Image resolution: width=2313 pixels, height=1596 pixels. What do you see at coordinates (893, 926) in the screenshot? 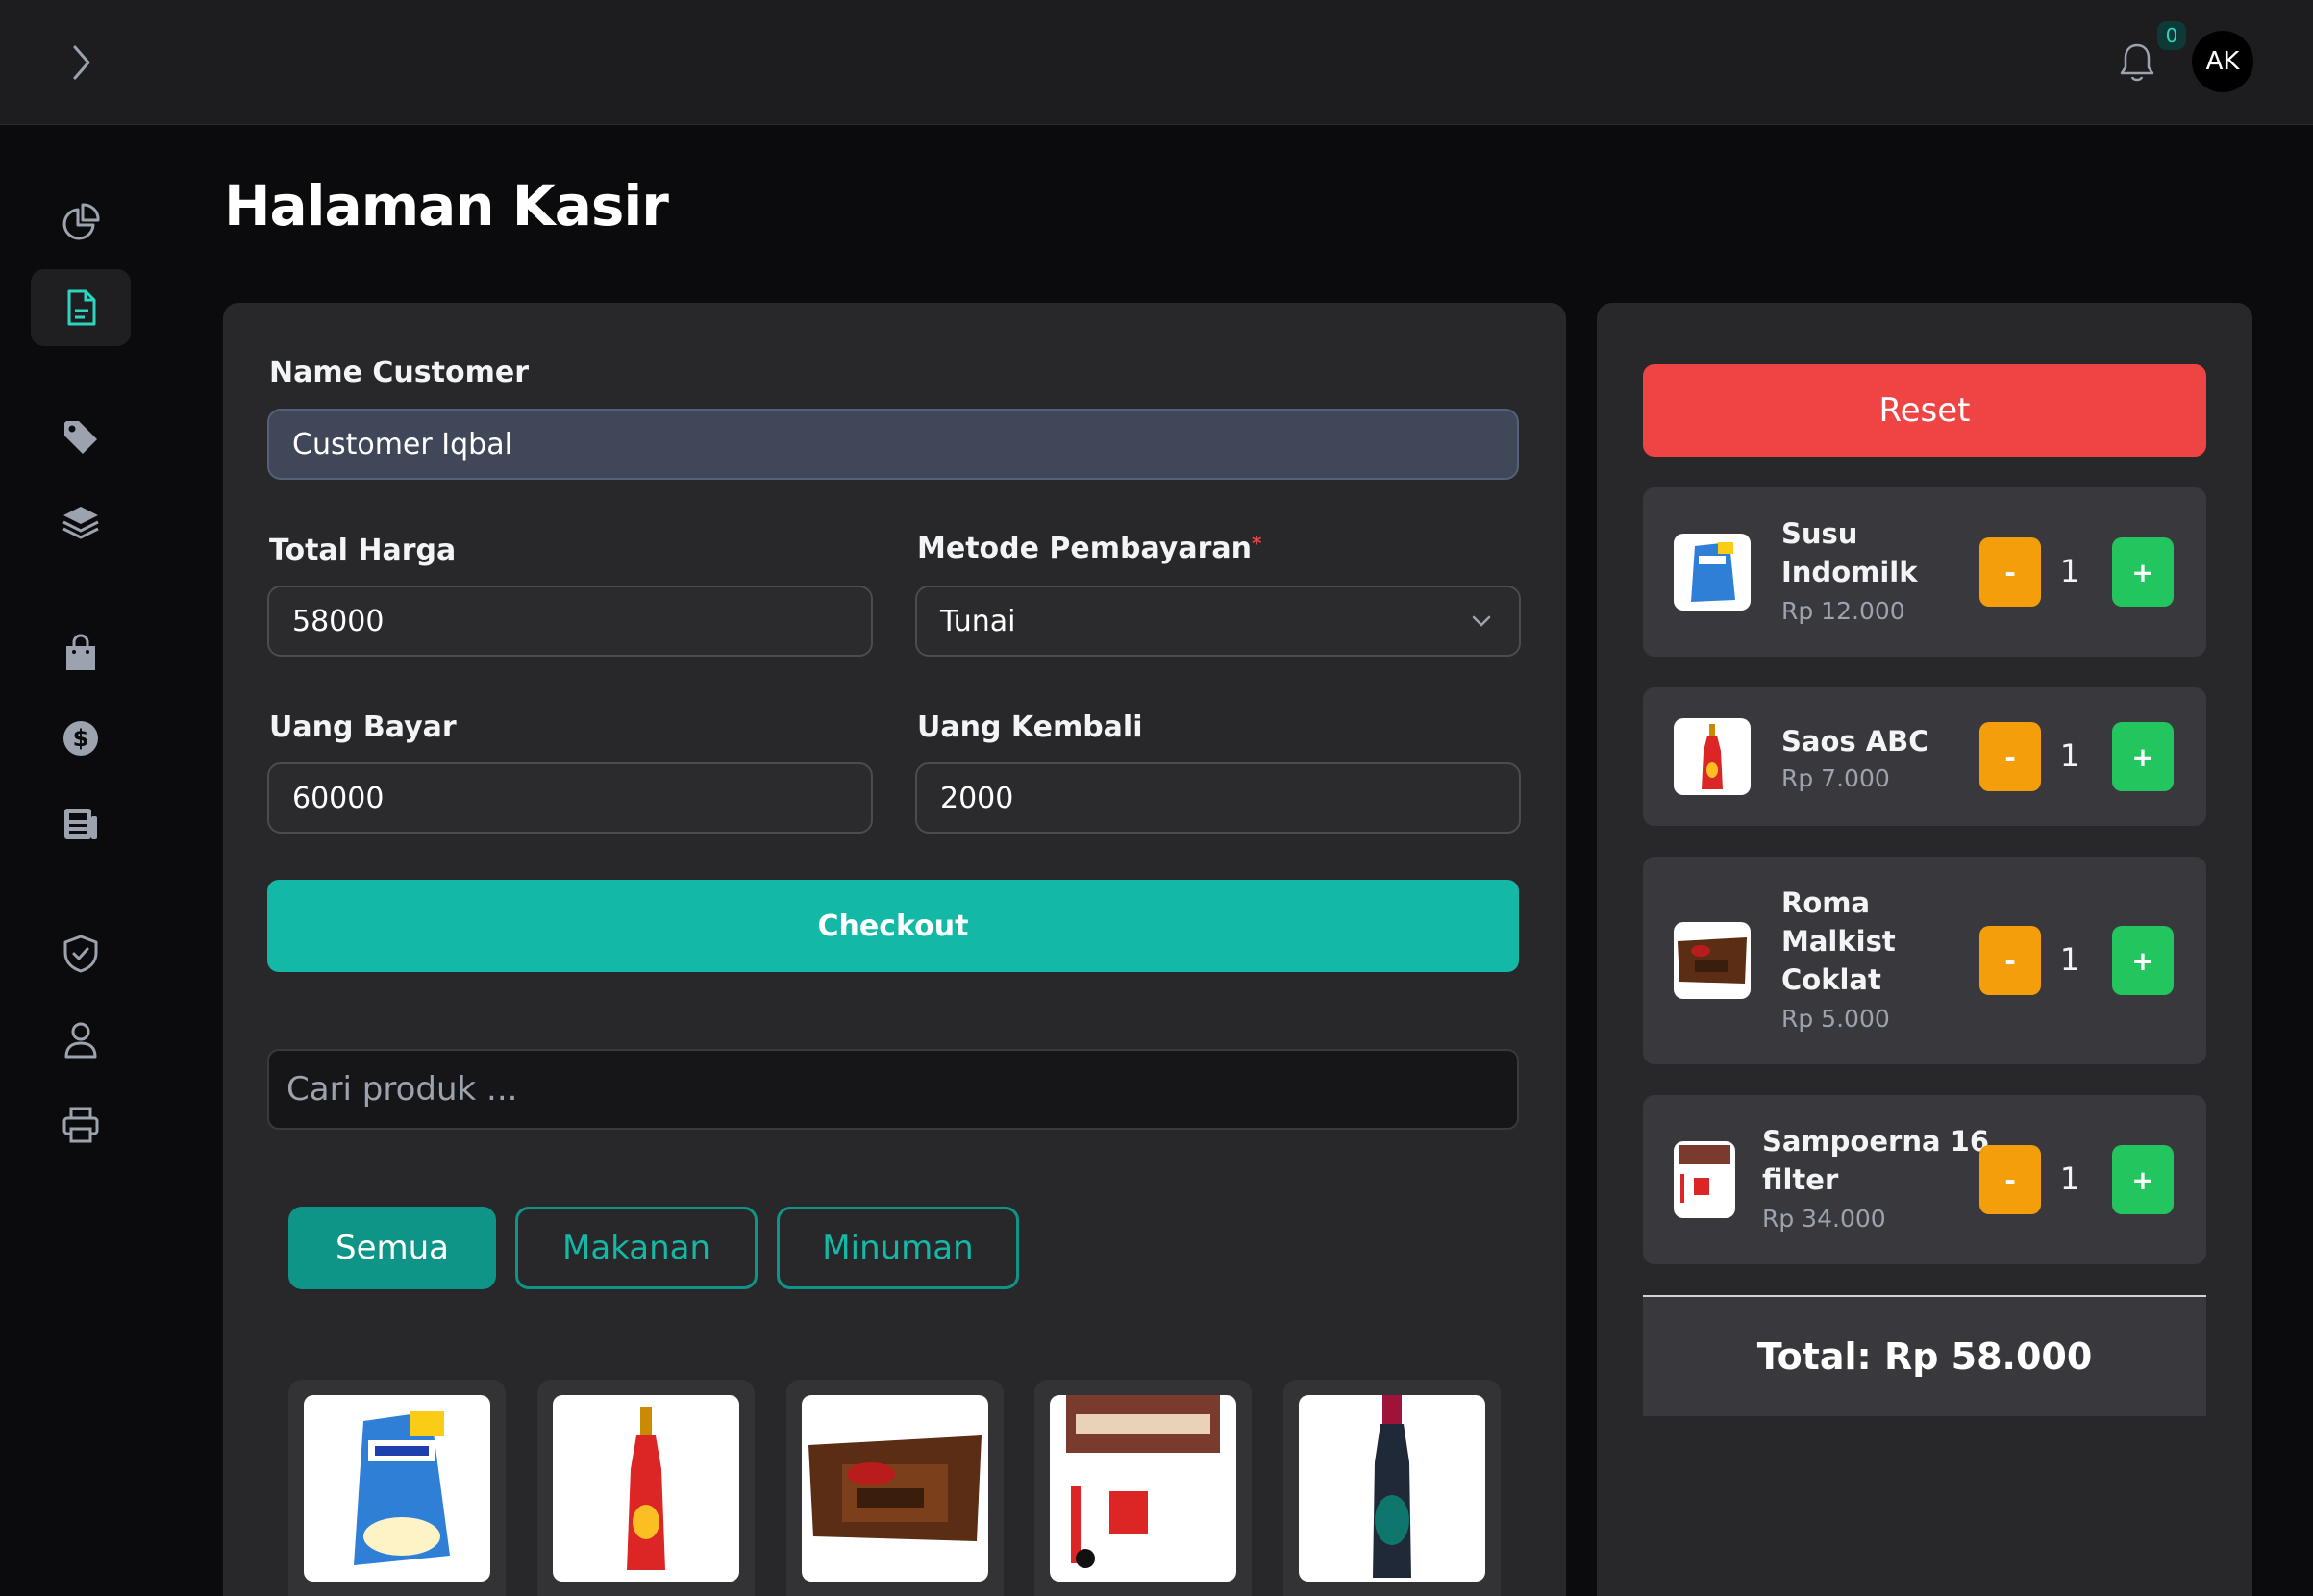
I see `checkout-button: Checkout` at bounding box center [893, 926].